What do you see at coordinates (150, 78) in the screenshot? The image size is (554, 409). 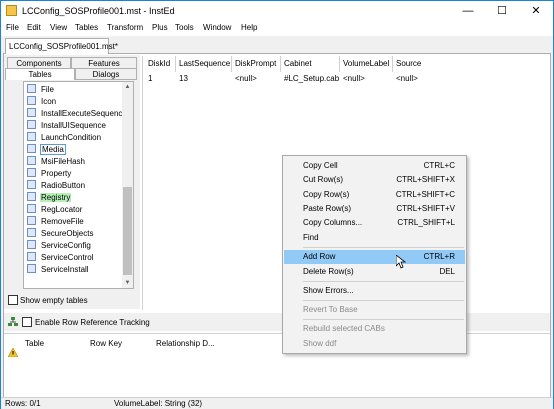 I see `table-cell: 1` at bounding box center [150, 78].